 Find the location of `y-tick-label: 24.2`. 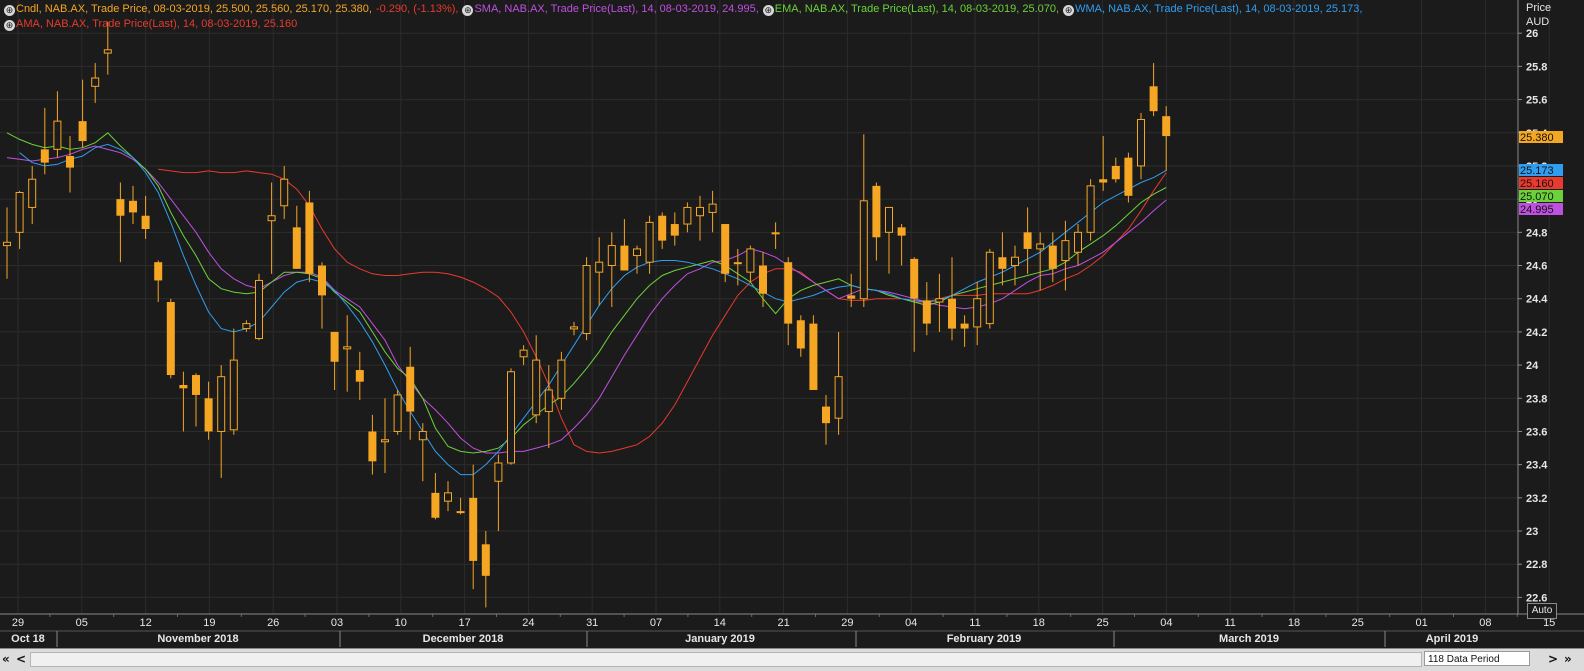

y-tick-label: 24.2 is located at coordinates (1536, 333).